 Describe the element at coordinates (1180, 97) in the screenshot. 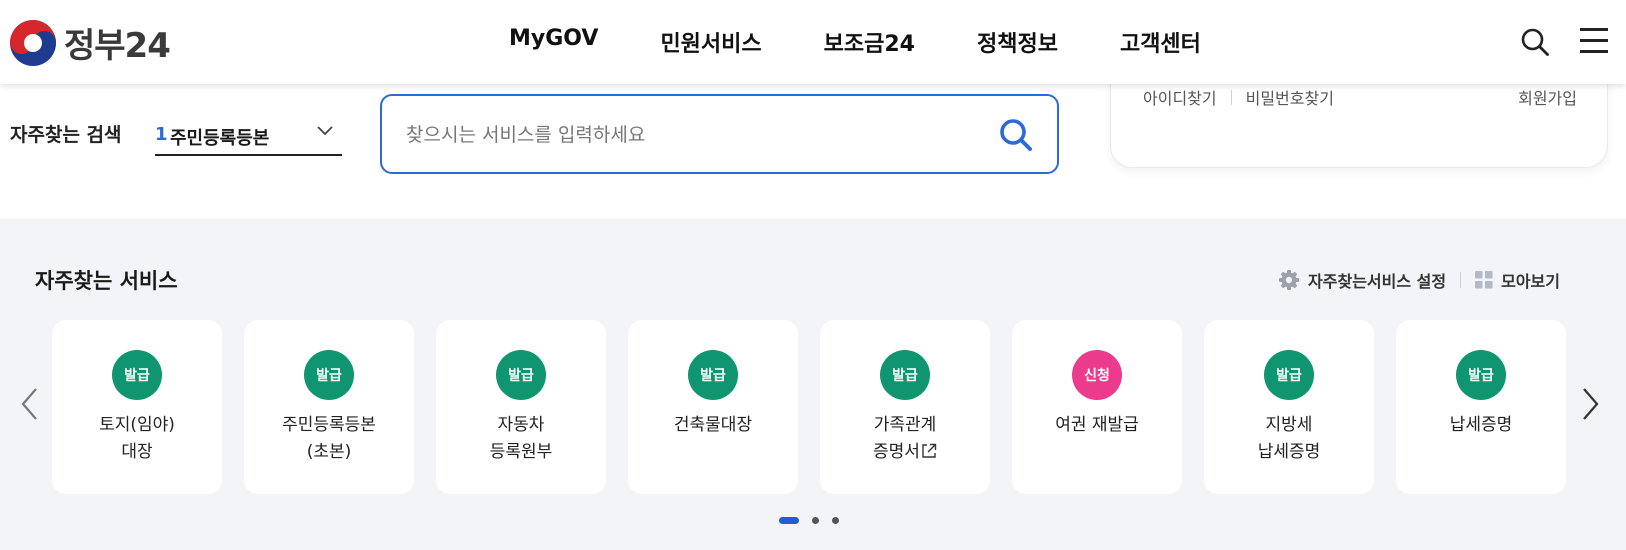

I see `find-id-link: 아이디찾기` at that location.